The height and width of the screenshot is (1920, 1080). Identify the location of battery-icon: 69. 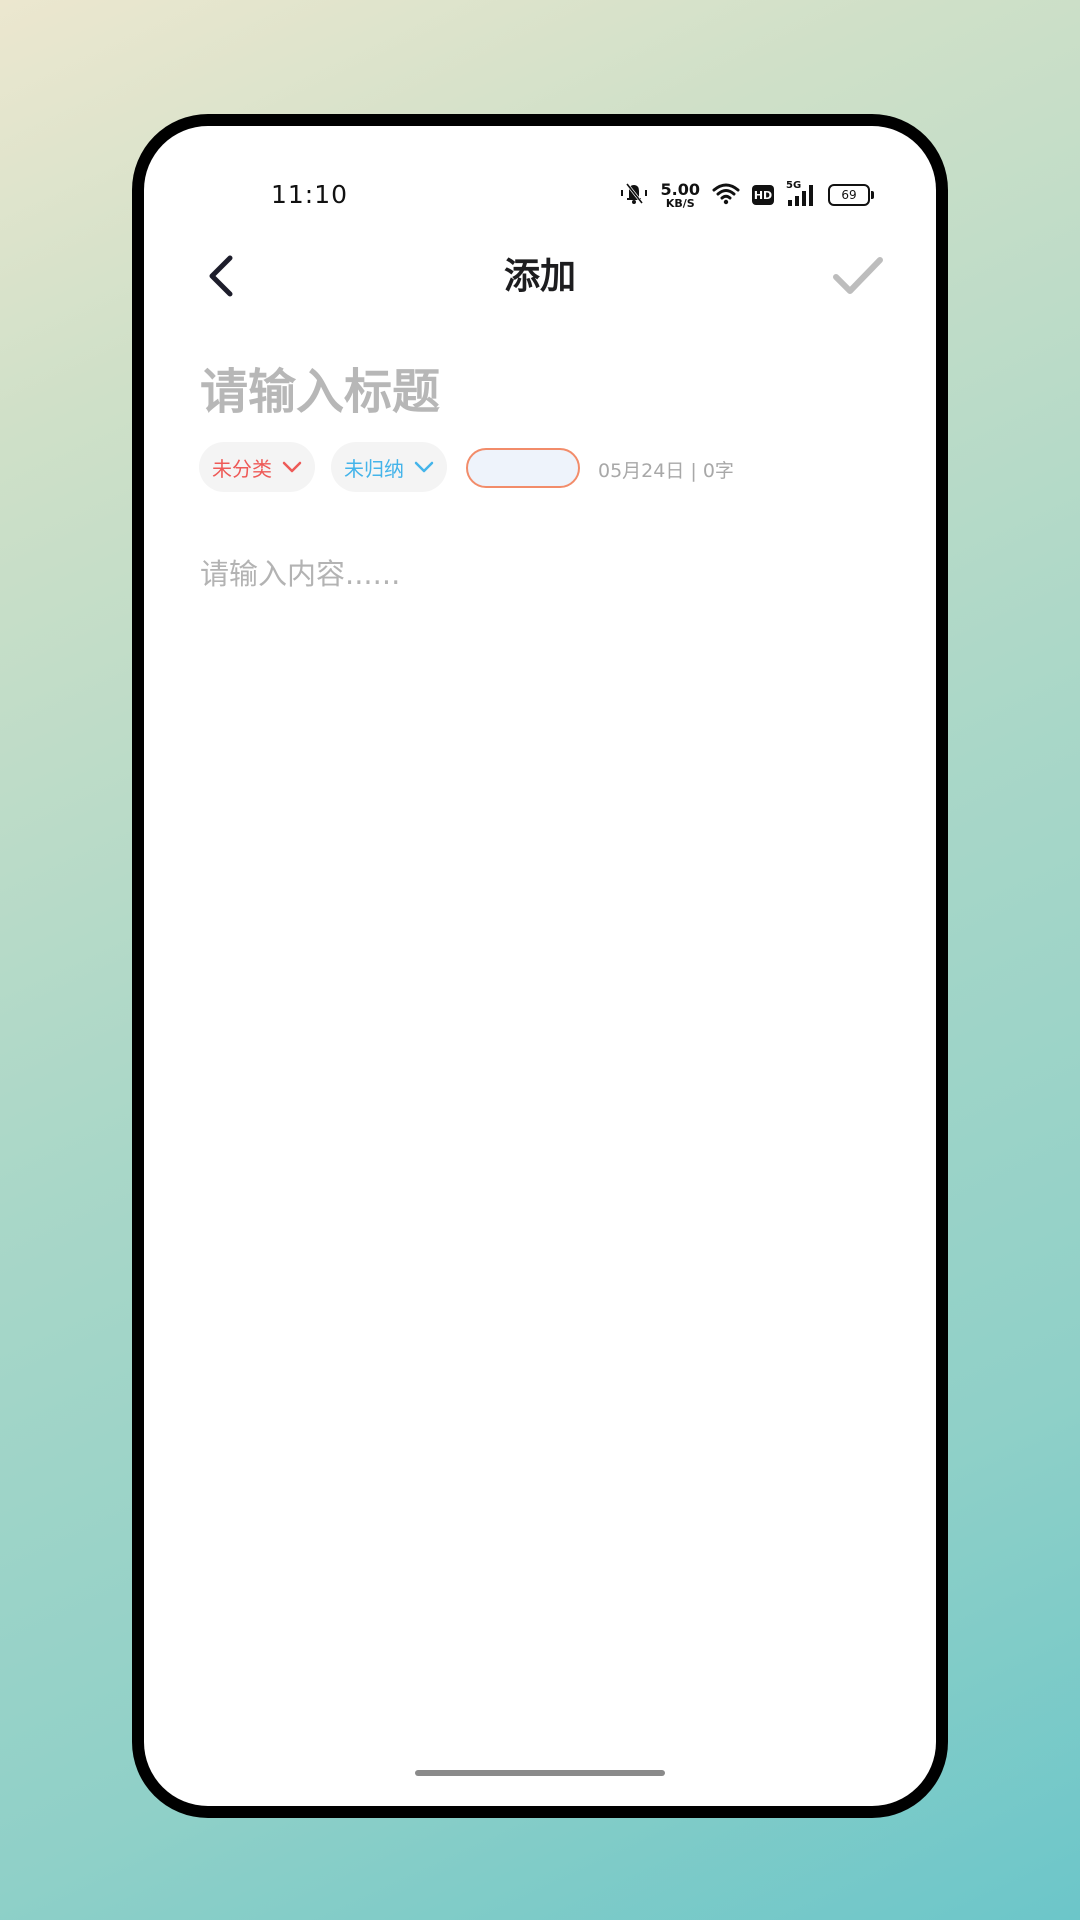
(851, 195).